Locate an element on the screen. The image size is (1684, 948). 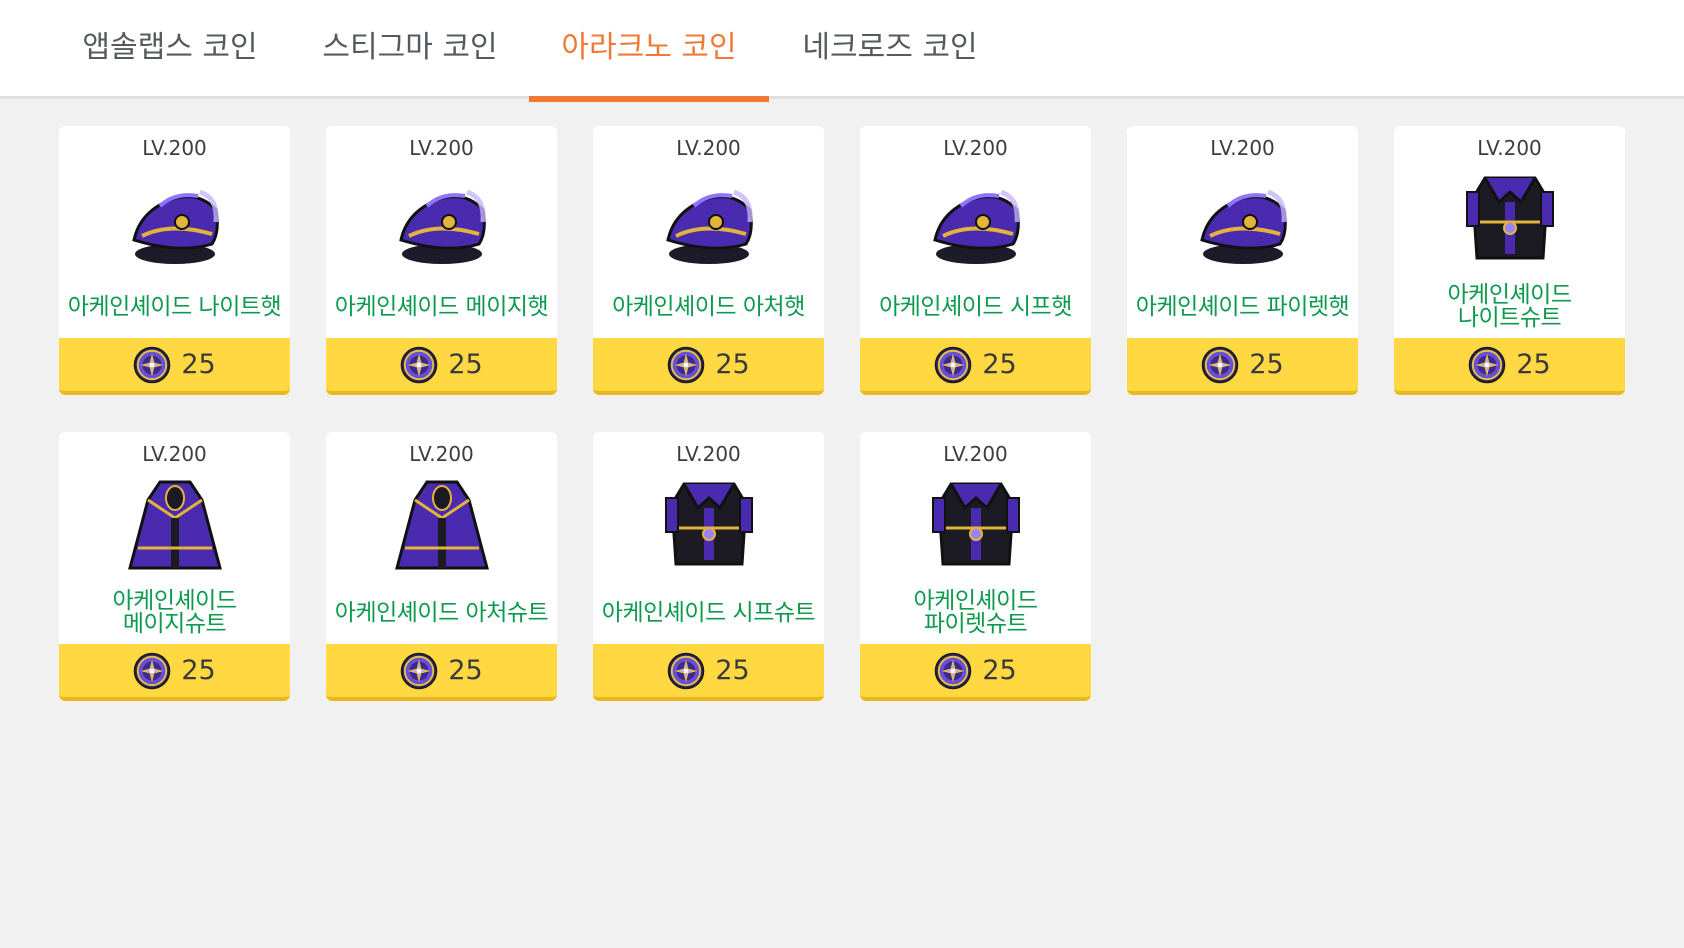
item-name: 아케인셰이드 나이트슈트 is located at coordinates (1509, 306).